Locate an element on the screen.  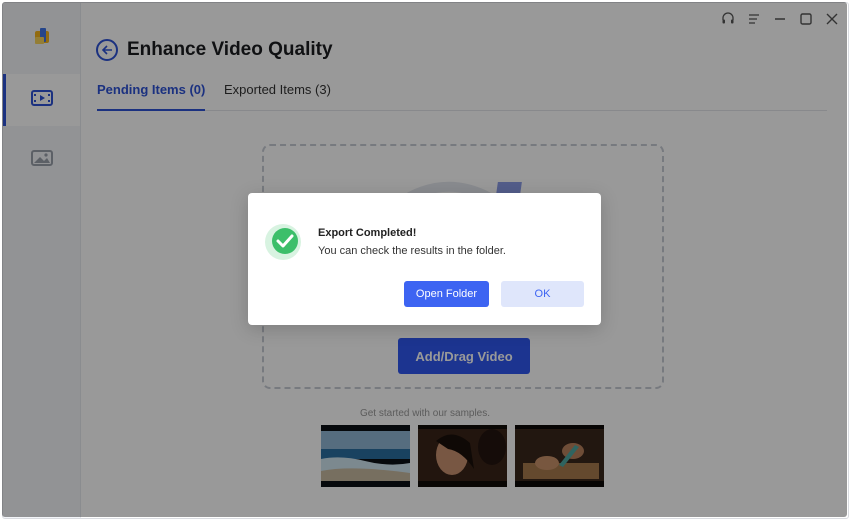
dialog-message: You can check the results in the folder. is located at coordinates (412, 251).